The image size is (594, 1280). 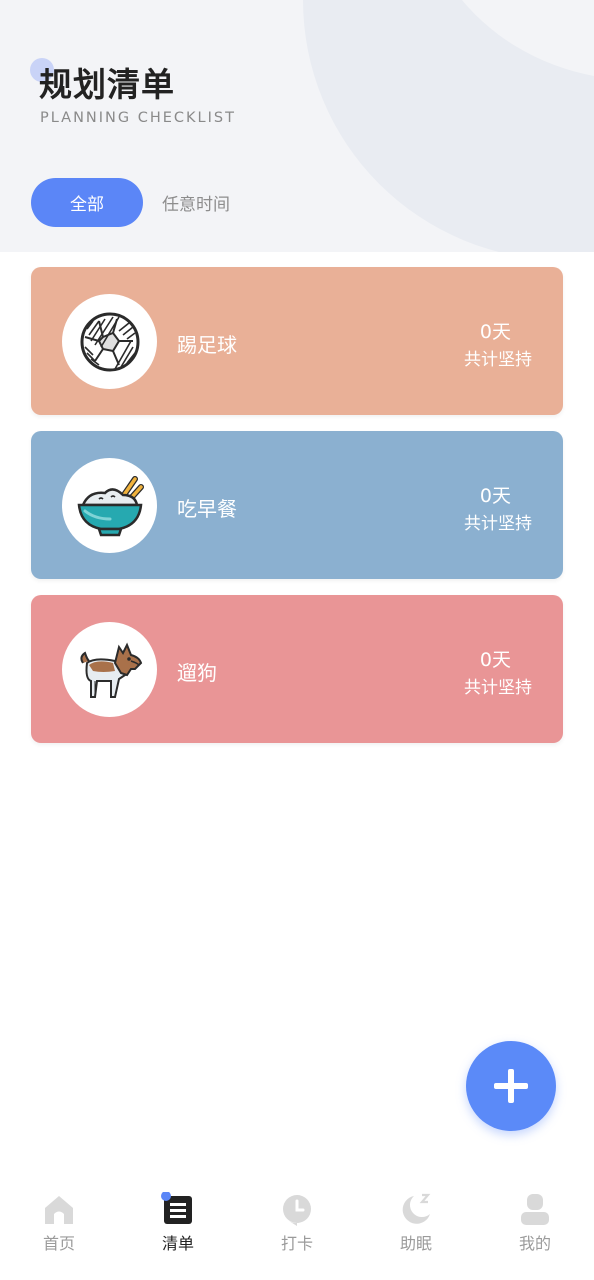 I want to click on user-icon, so click(x=535, y=1209).